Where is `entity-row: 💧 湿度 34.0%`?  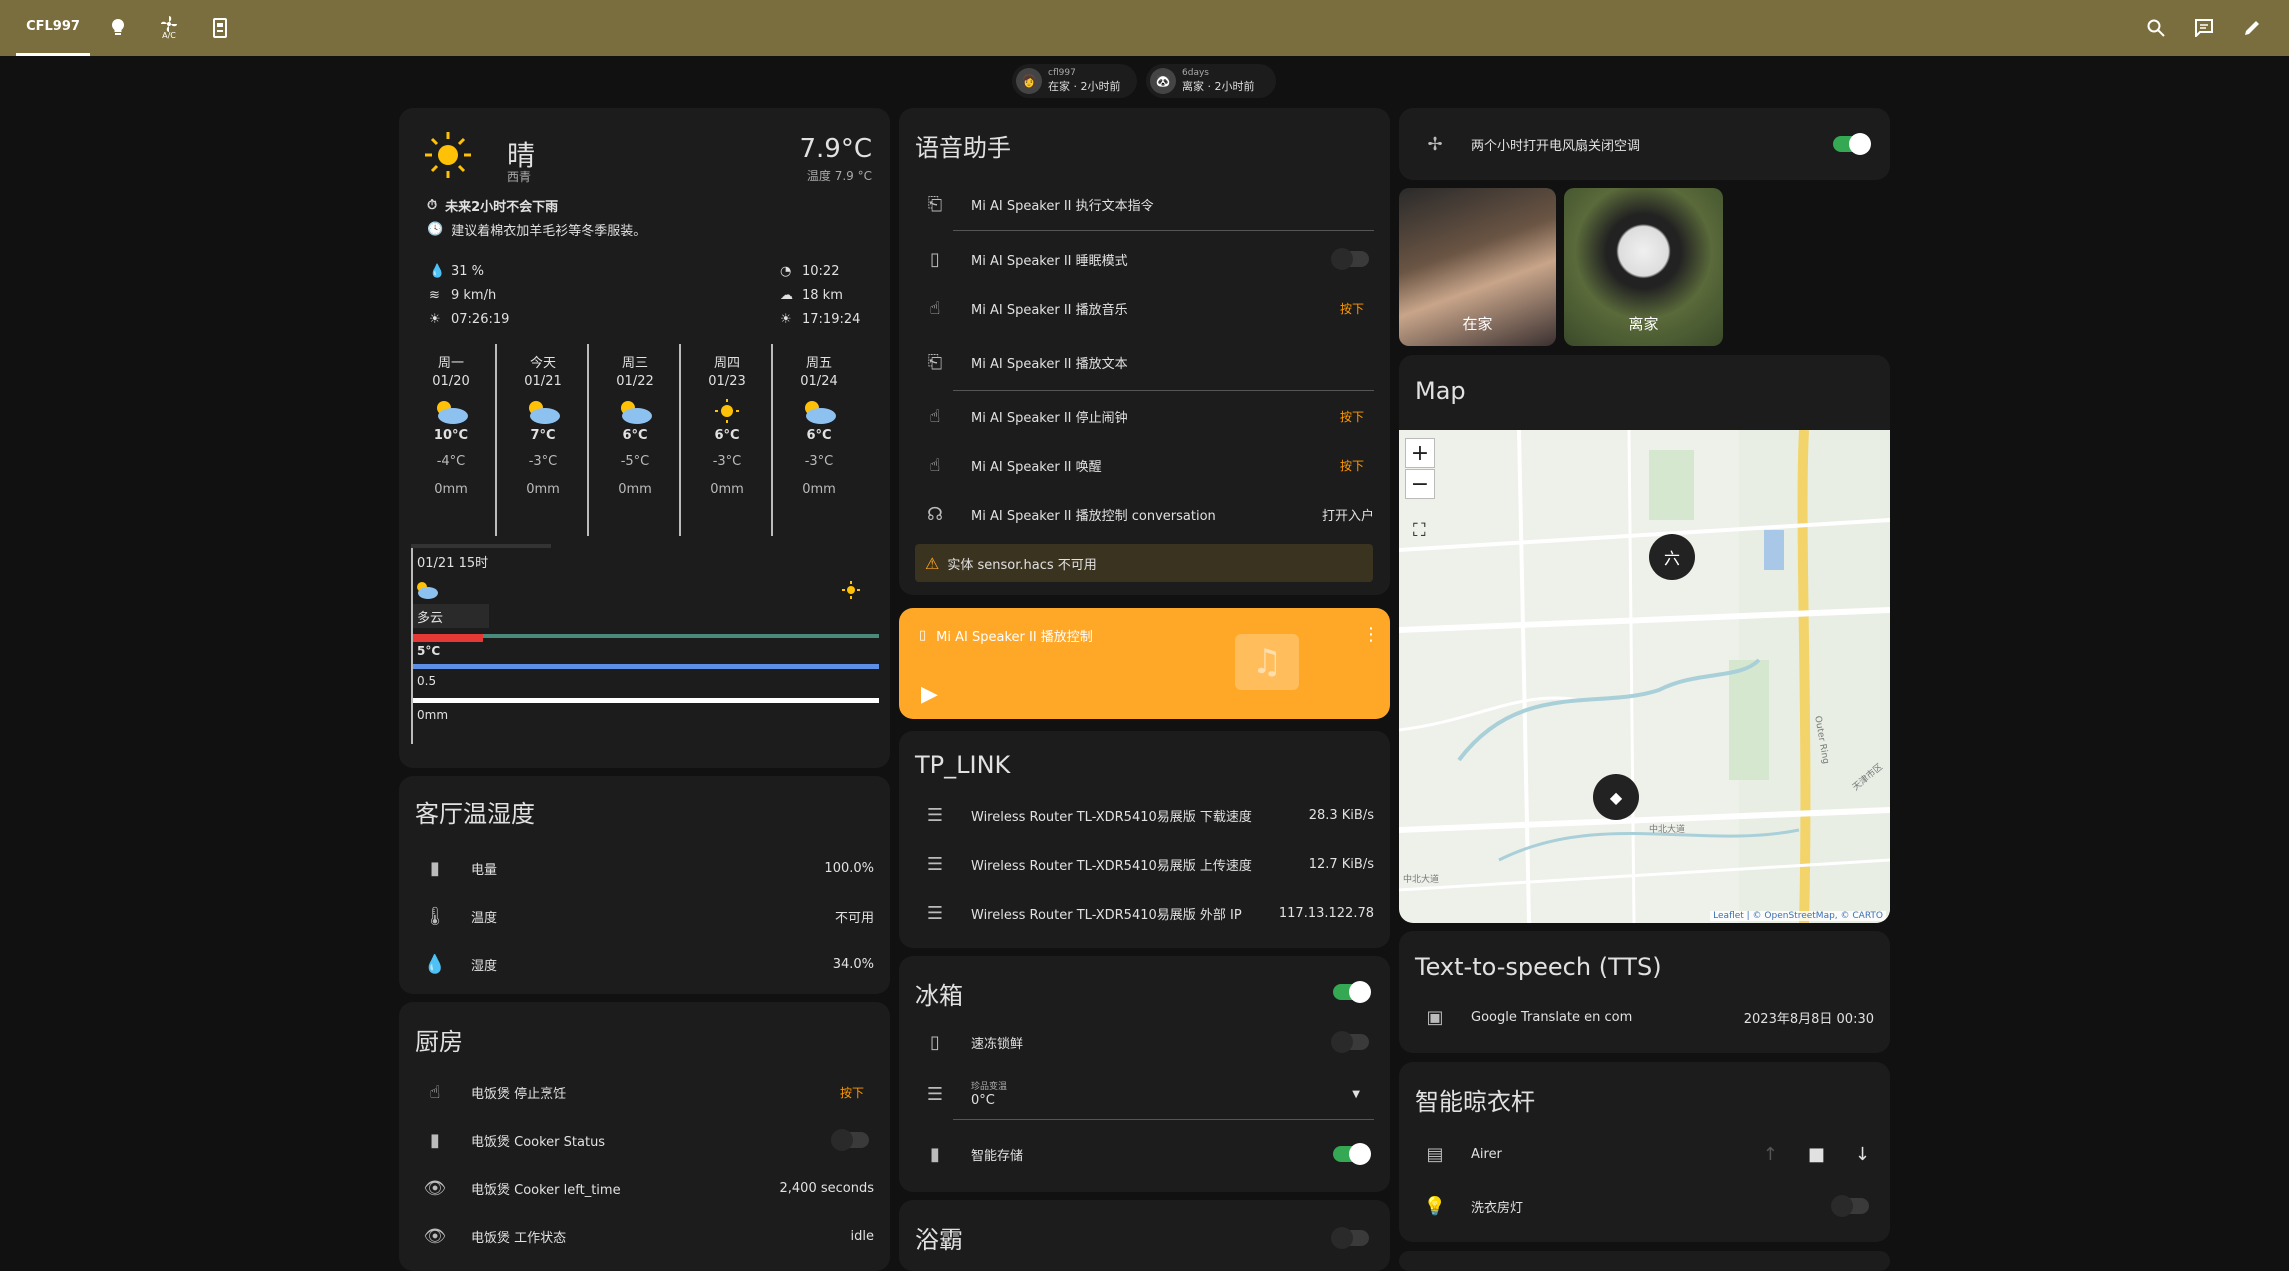
entity-row: 💧 湿度 34.0% is located at coordinates (644, 964).